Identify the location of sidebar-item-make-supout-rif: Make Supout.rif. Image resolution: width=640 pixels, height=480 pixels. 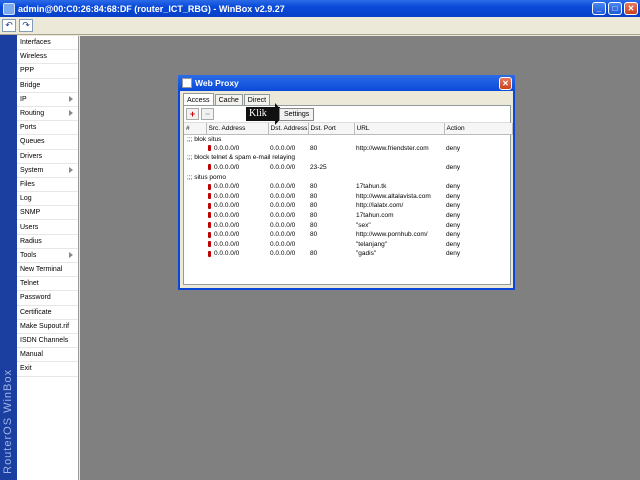
(47, 327).